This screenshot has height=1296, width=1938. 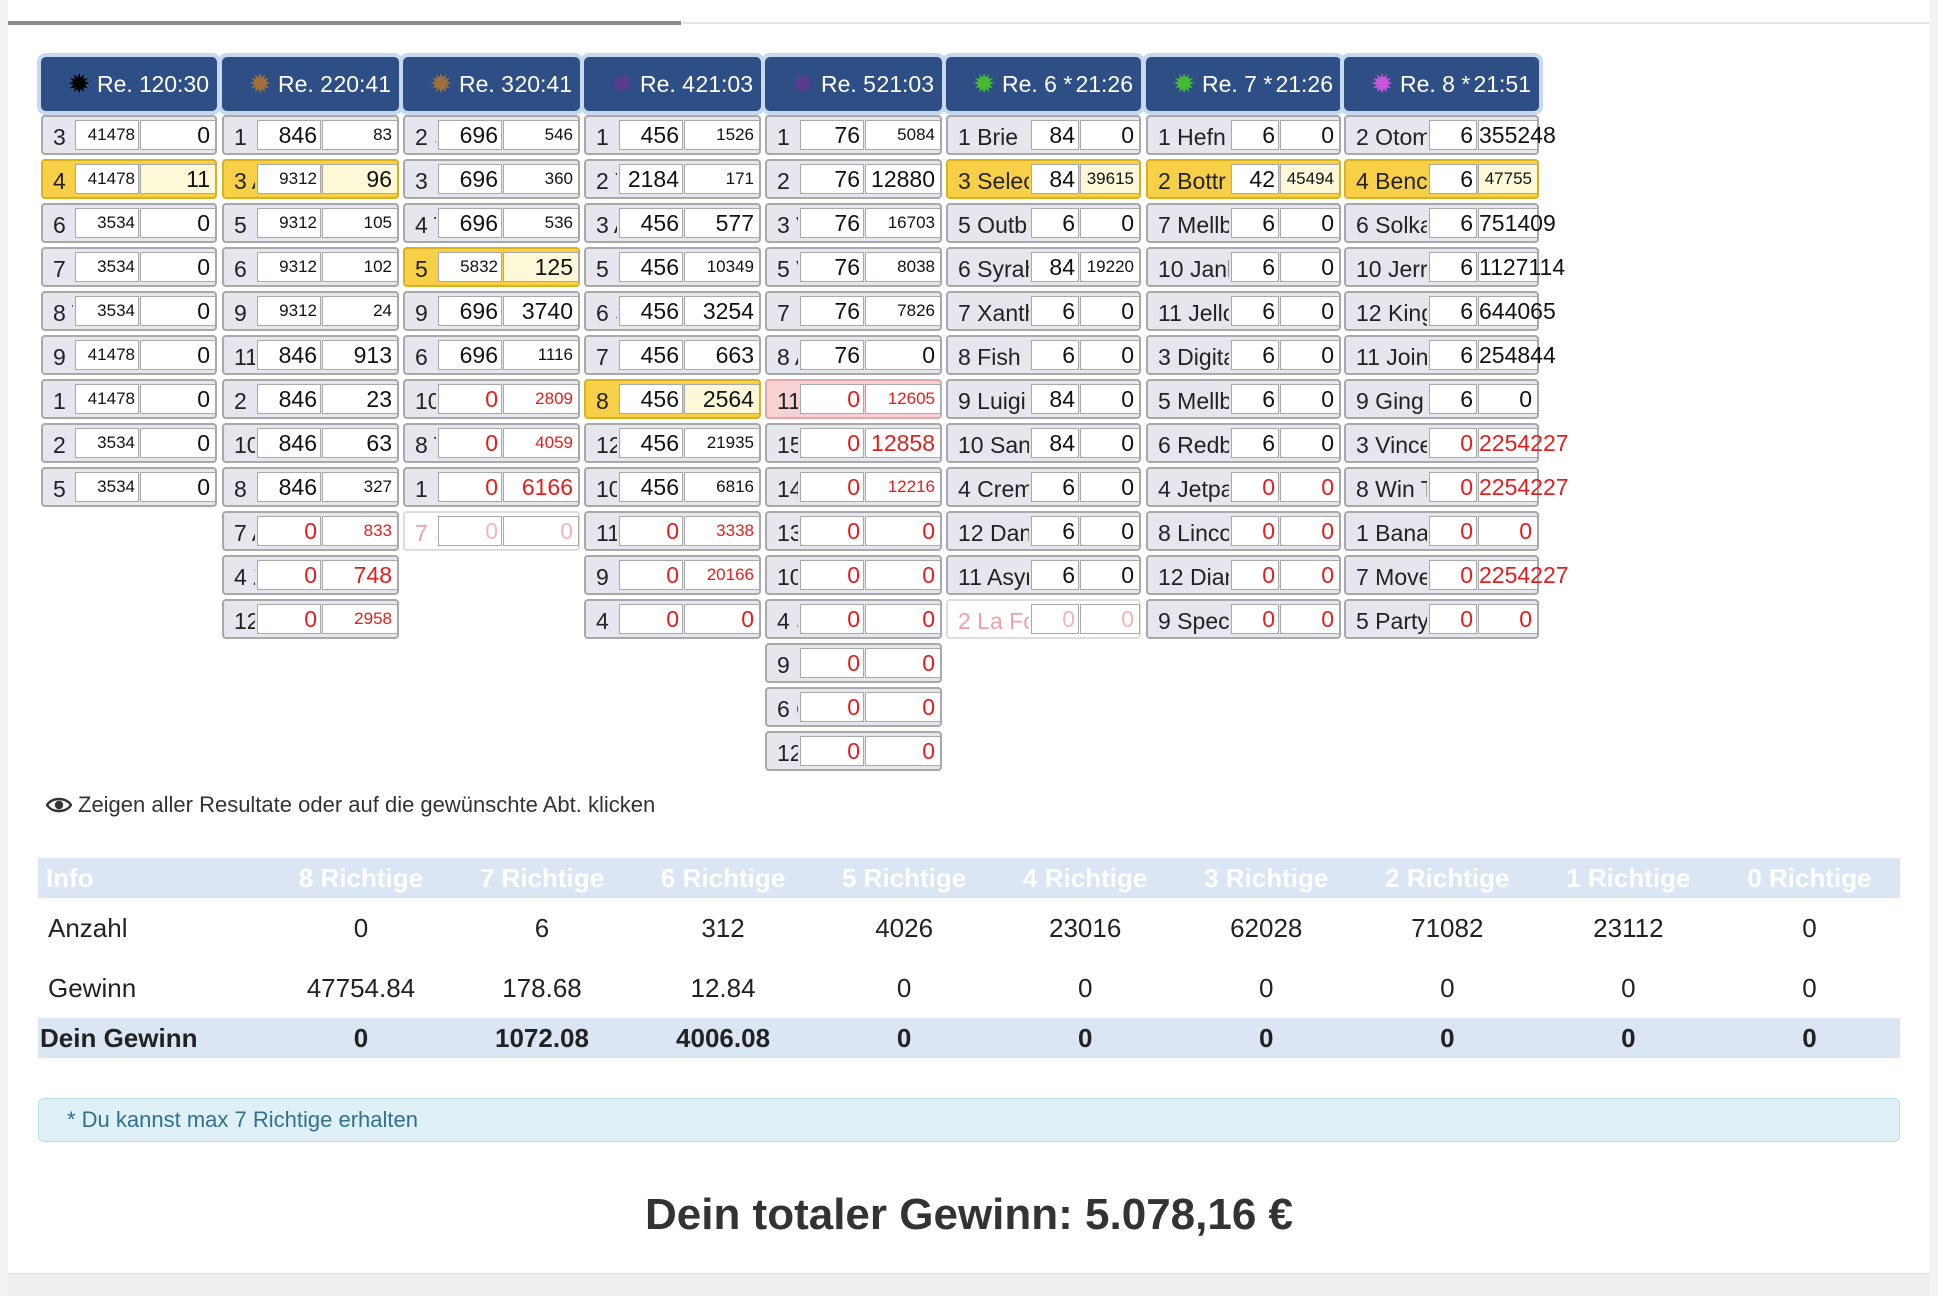 I want to click on horse-row: 3 An456577, so click(x=672, y=223).